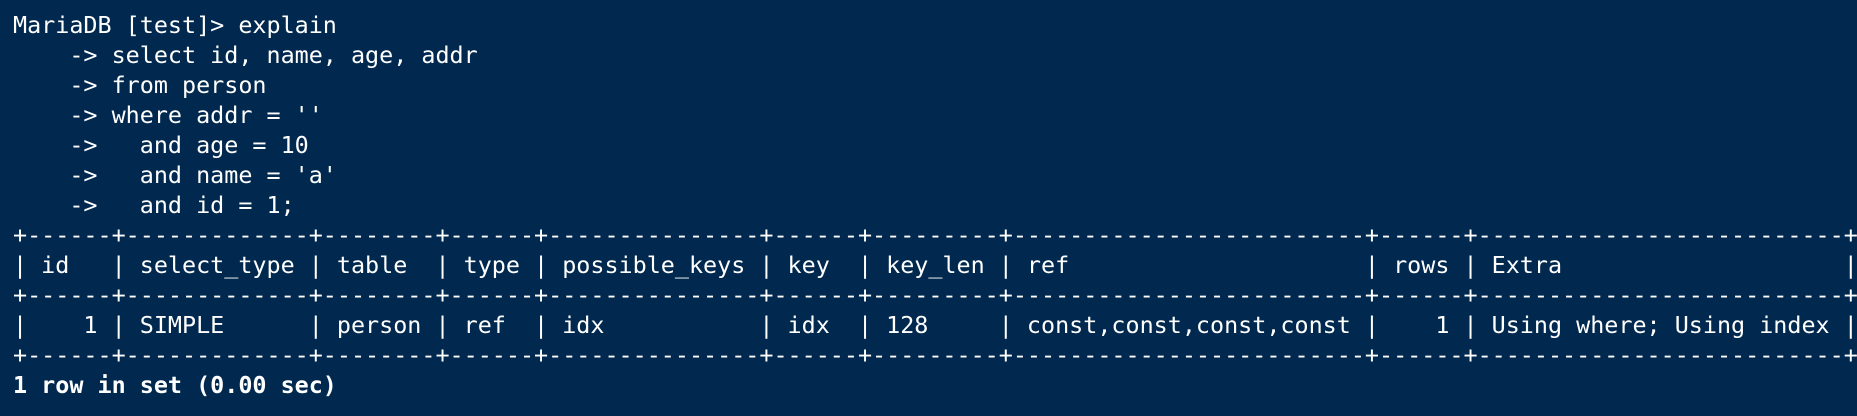 The image size is (1857, 416). What do you see at coordinates (168, 115) in the screenshot?
I see `query-continuation-line: -> where addr = ''` at bounding box center [168, 115].